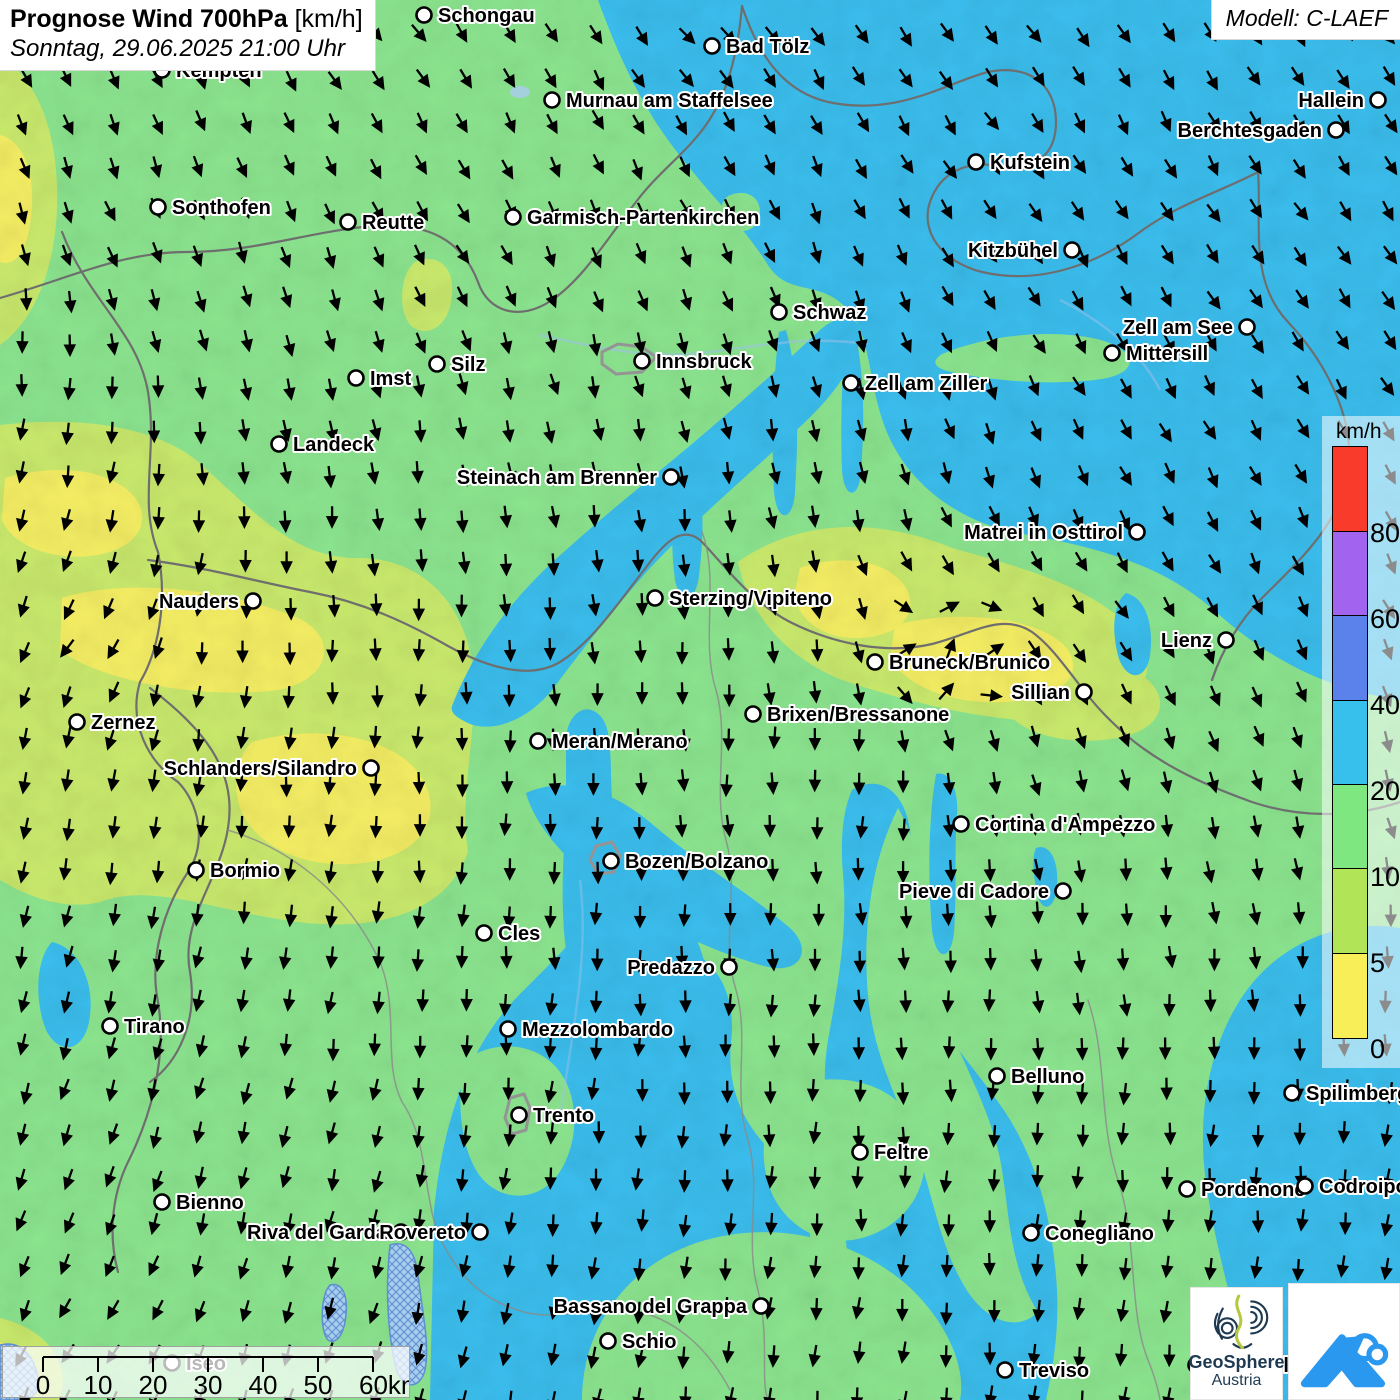 The image size is (1400, 1400). I want to click on city-bassano-del-grappa: Bassano del Grappa, so click(661, 1307).